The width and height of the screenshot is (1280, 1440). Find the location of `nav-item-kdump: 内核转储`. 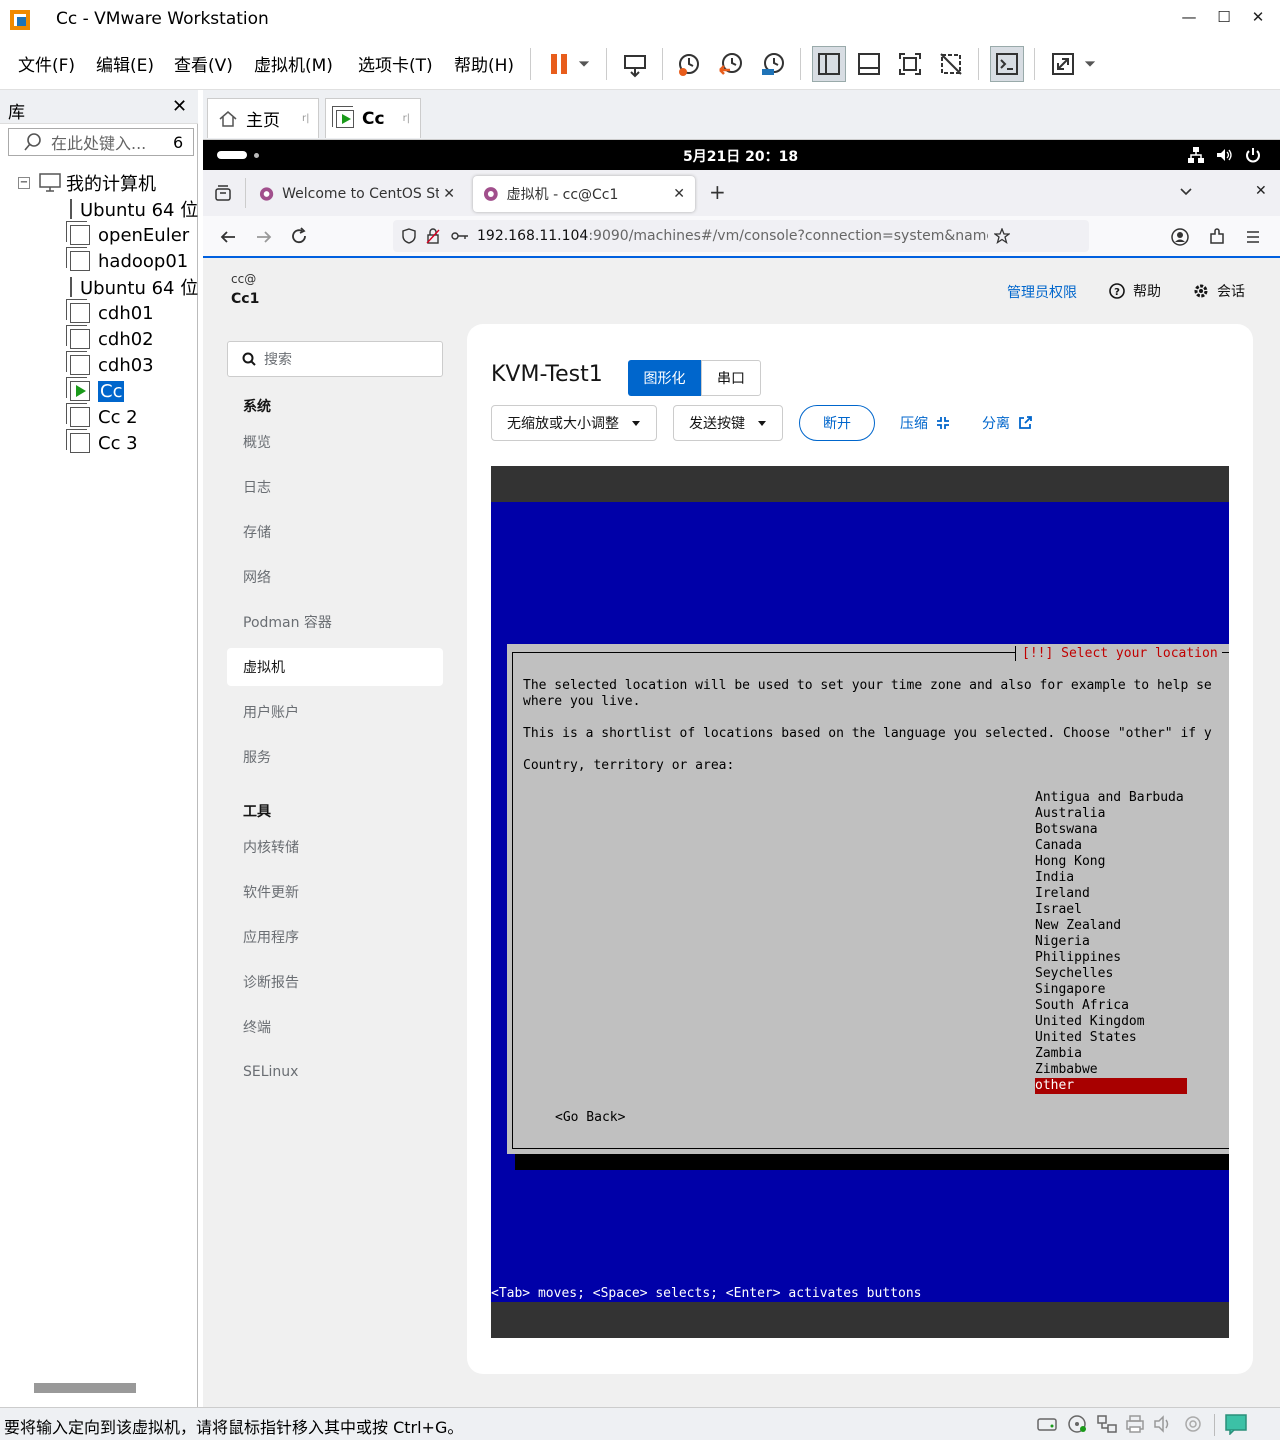

nav-item-kdump: 内核转储 is located at coordinates (335, 847).